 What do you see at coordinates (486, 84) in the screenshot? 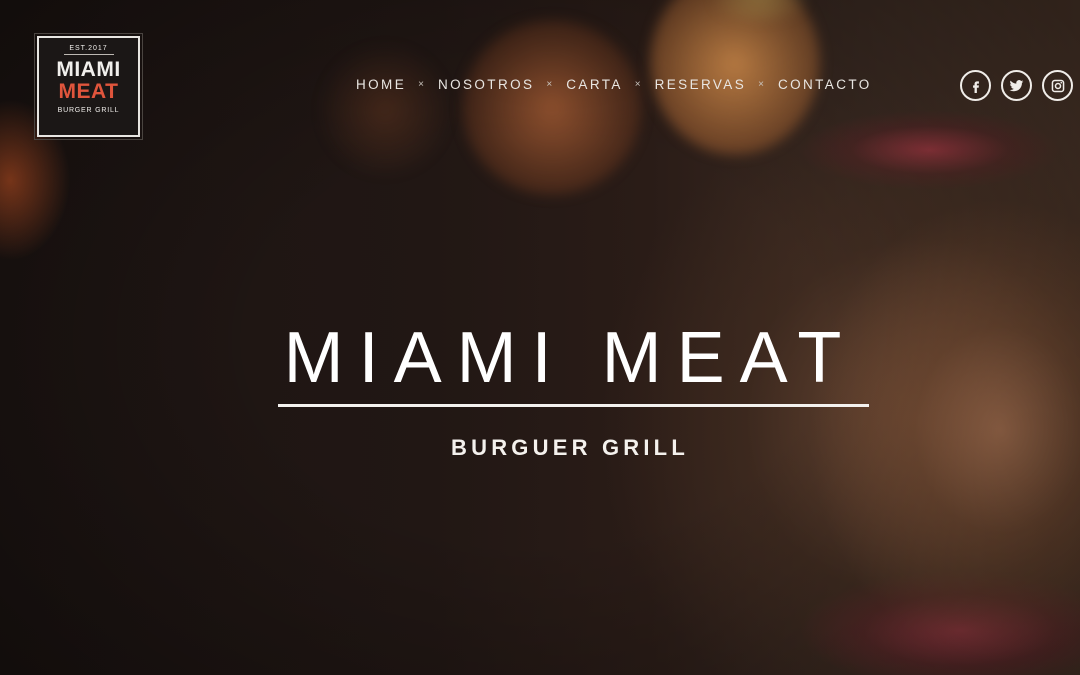
I see `nav-item-nosotros: NOSOTROS` at bounding box center [486, 84].